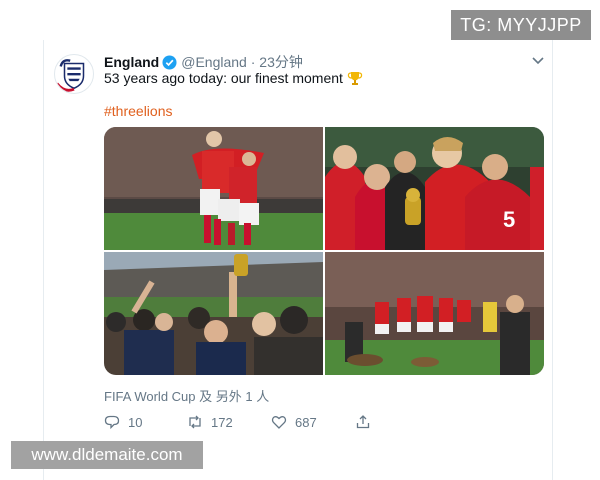 The height and width of the screenshot is (480, 600). I want to click on watermark-top: TG: MYYJJPP, so click(521, 25).